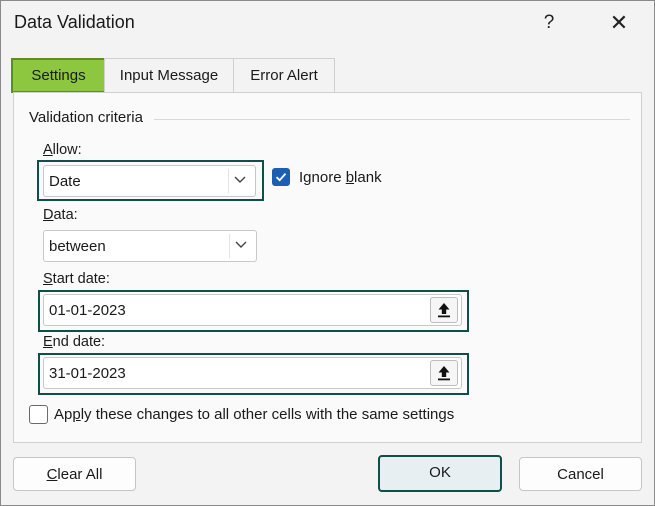  I want to click on checkmark-icon, so click(281, 177).